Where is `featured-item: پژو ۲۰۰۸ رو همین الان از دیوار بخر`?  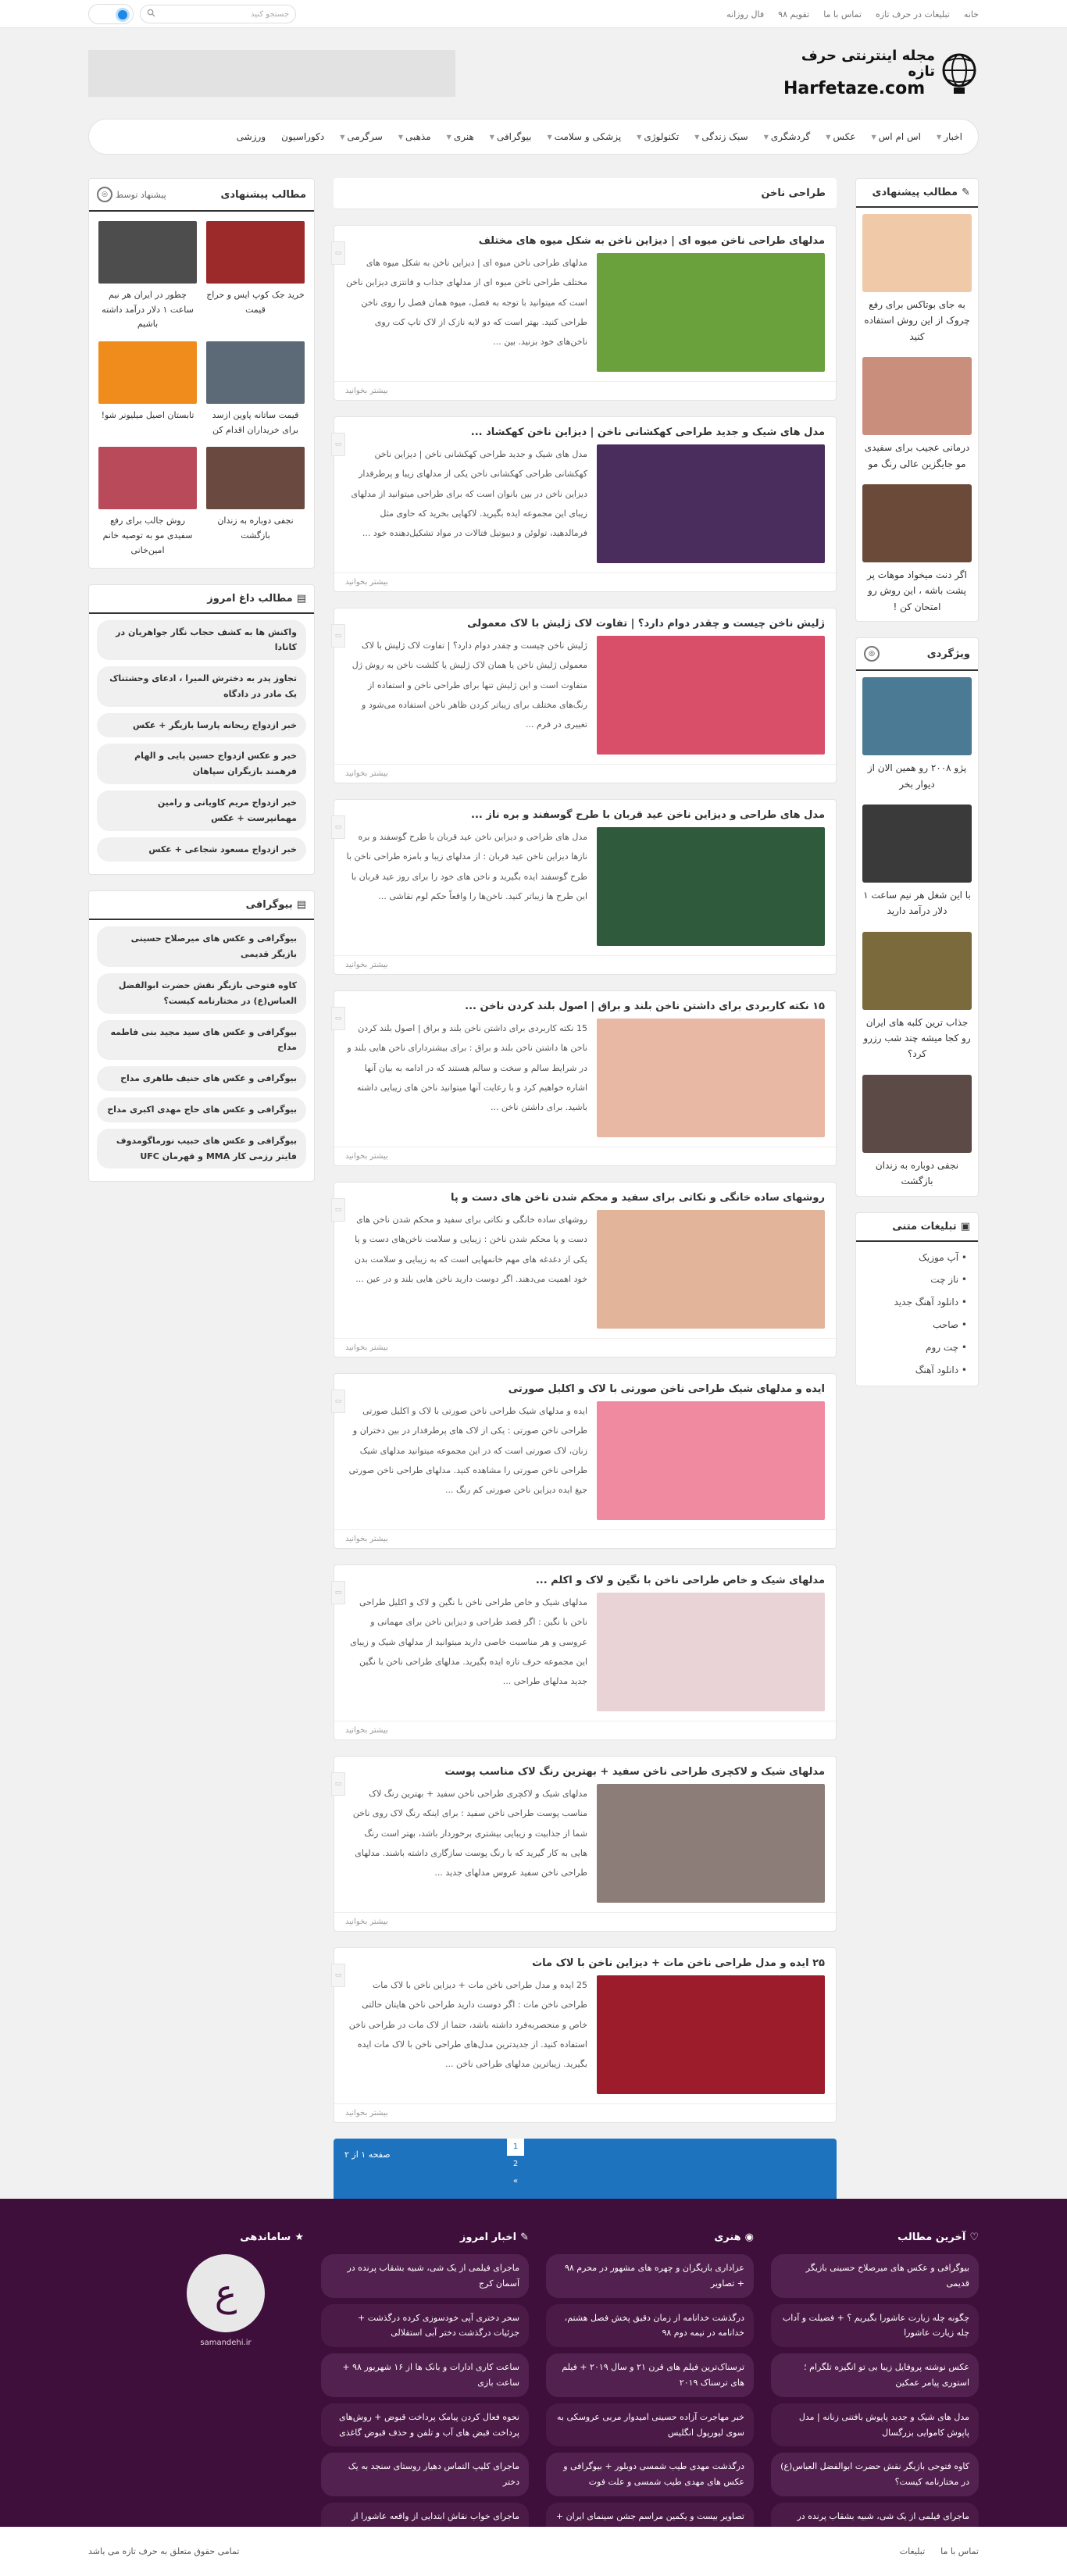
featured-item: پژو ۲۰۰۸ رو همین الان از دیوار بخر is located at coordinates (917, 734).